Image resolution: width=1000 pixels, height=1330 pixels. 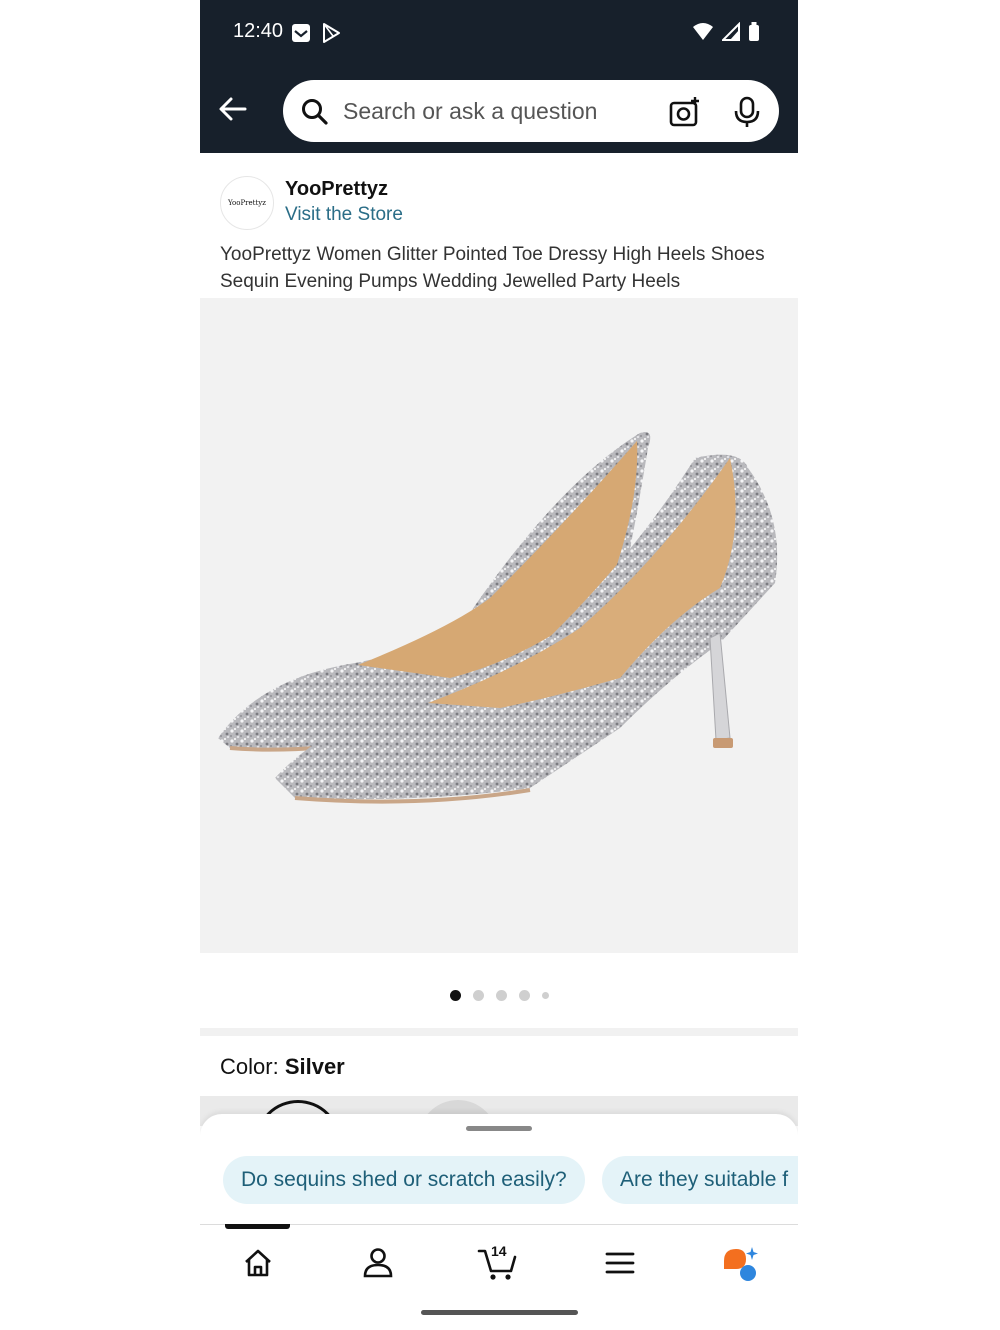 I want to click on nav-menu, so click(x=620, y=1263).